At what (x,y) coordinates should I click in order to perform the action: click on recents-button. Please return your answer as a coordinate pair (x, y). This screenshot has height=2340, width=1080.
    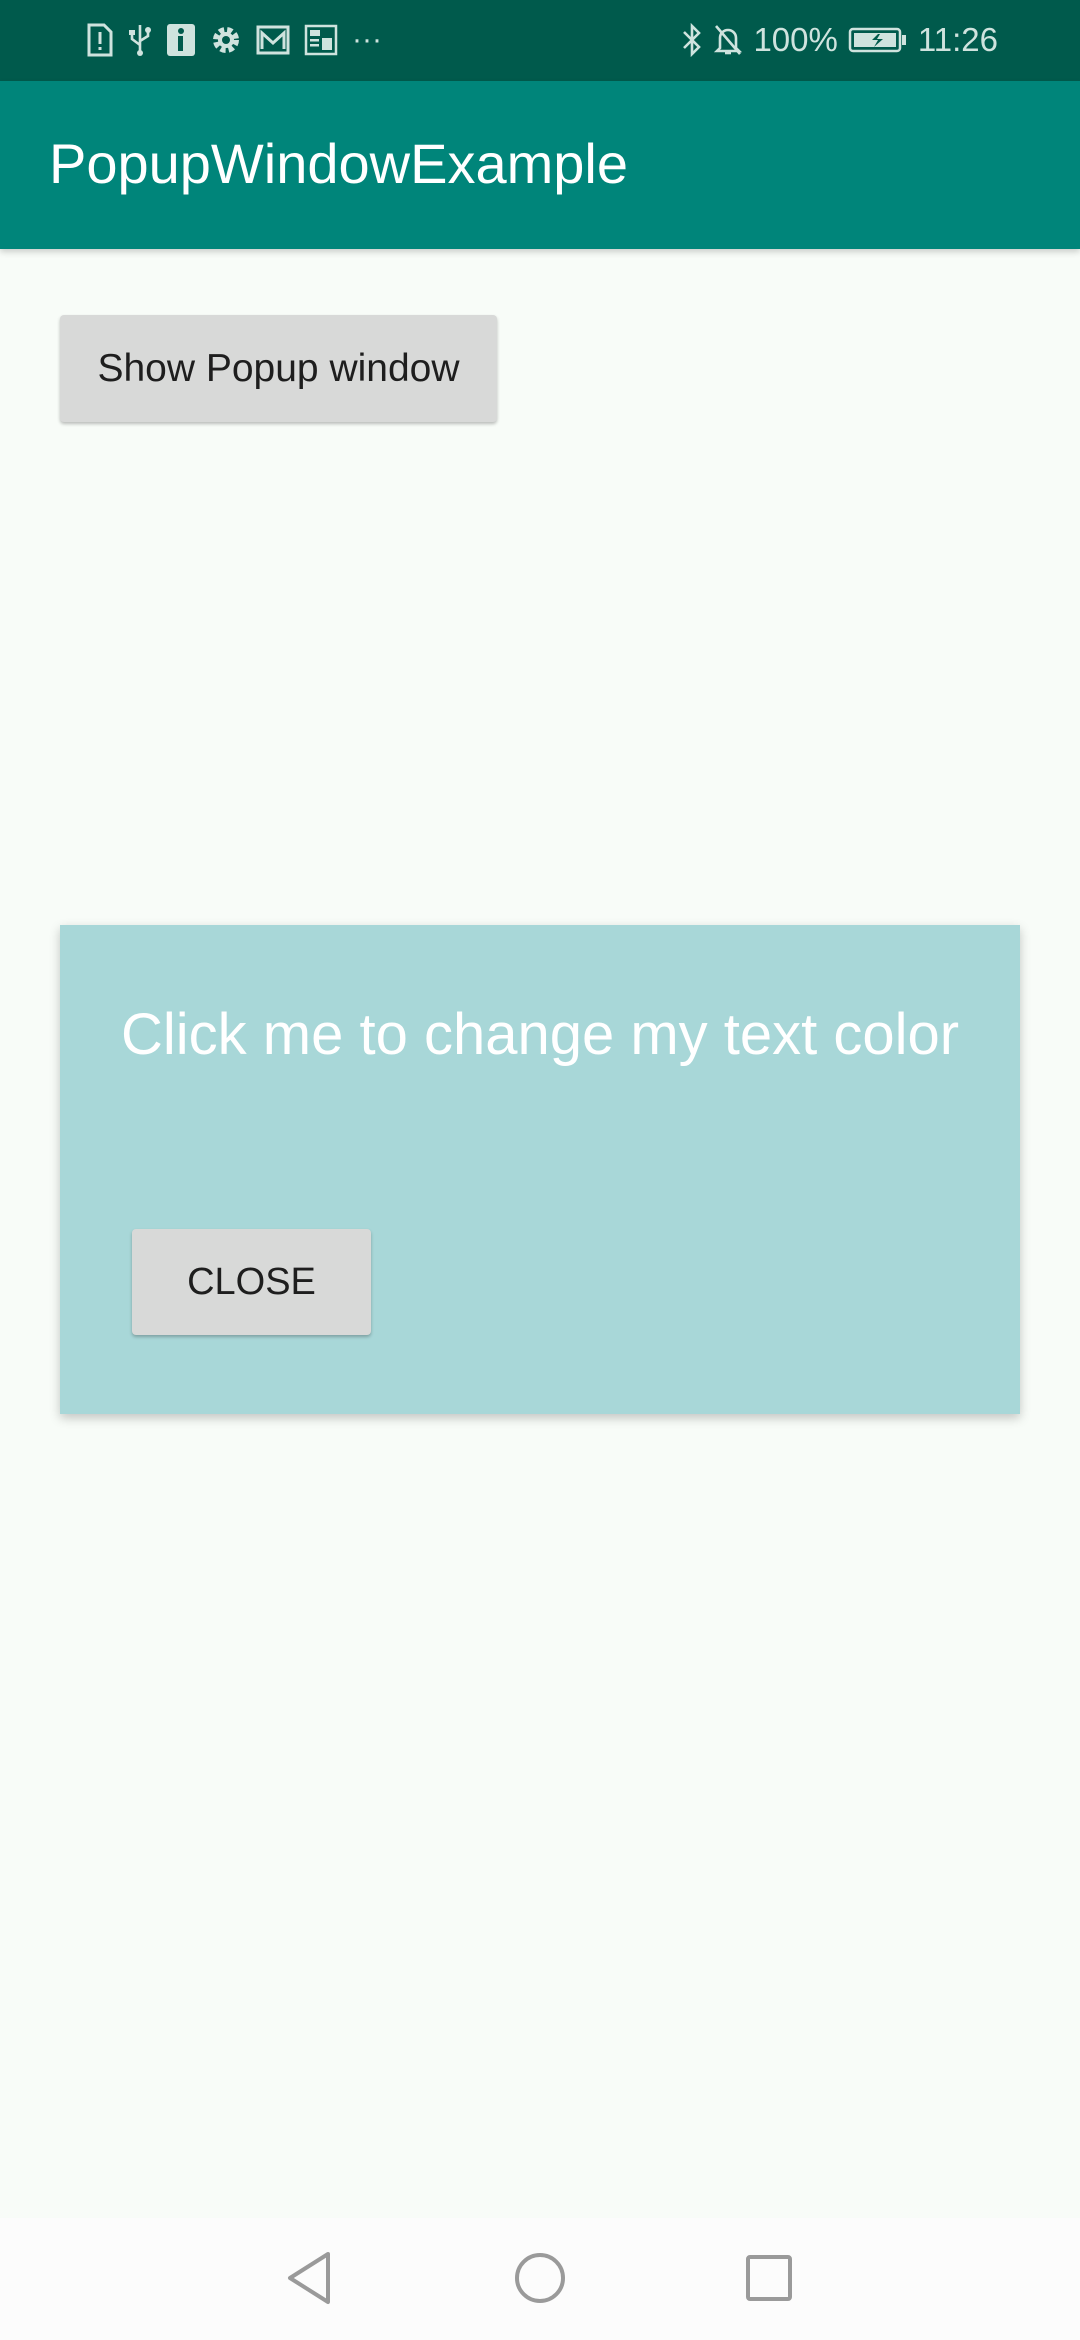
    Looking at the image, I should click on (769, 2278).